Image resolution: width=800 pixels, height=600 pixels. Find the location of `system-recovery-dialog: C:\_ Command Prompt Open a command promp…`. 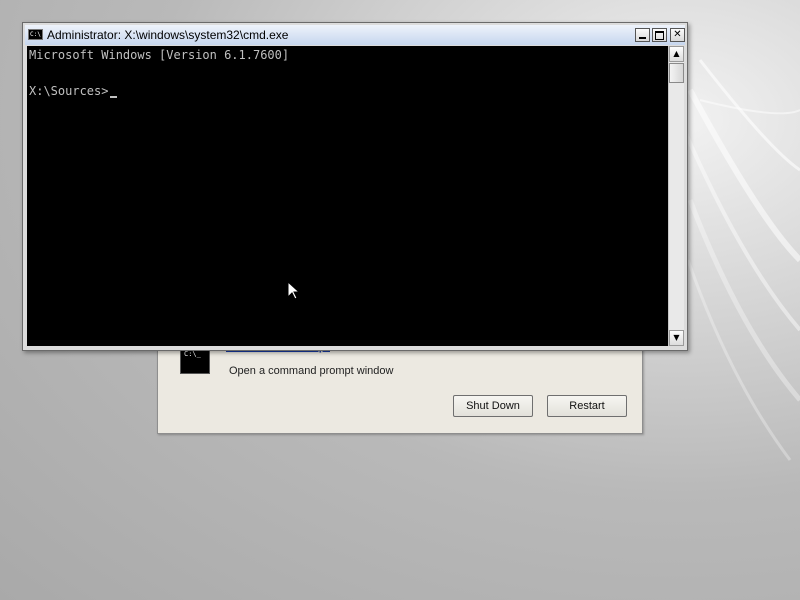

system-recovery-dialog: C:\_ Command Prompt Open a command promp… is located at coordinates (400, 387).